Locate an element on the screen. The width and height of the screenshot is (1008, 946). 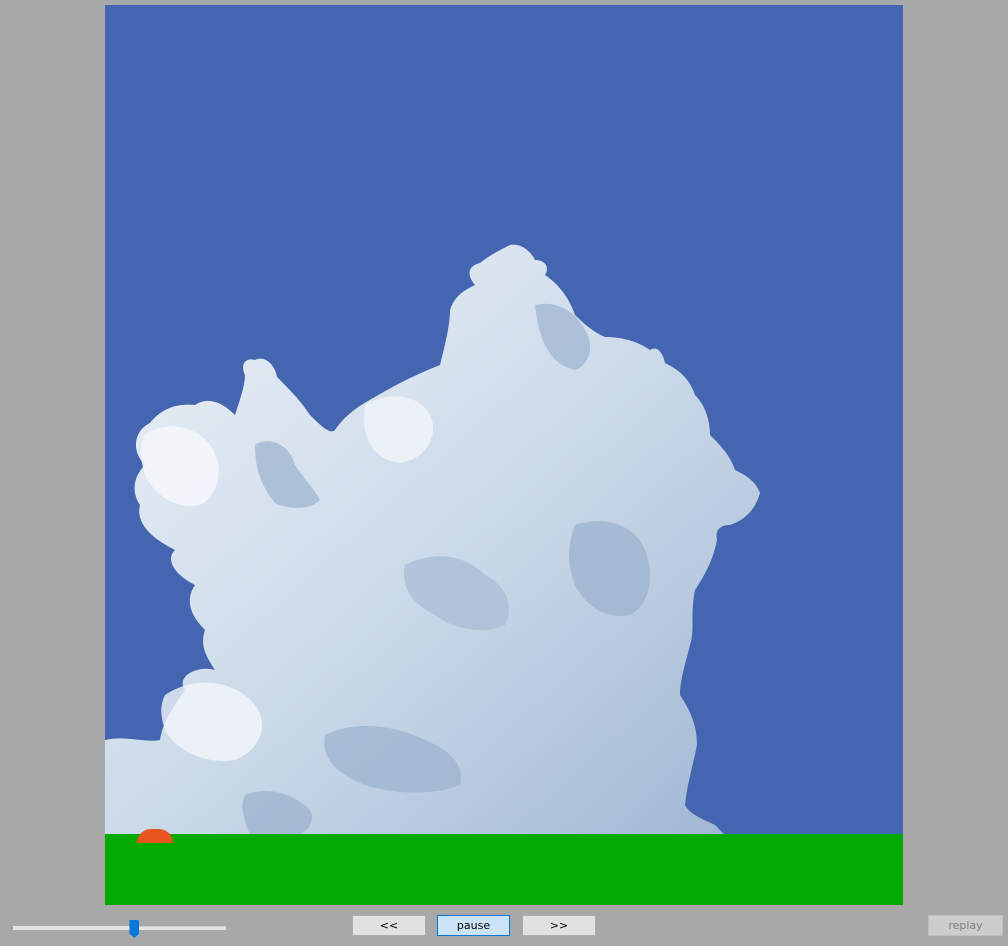
previous-frame-button: << is located at coordinates (389, 925).